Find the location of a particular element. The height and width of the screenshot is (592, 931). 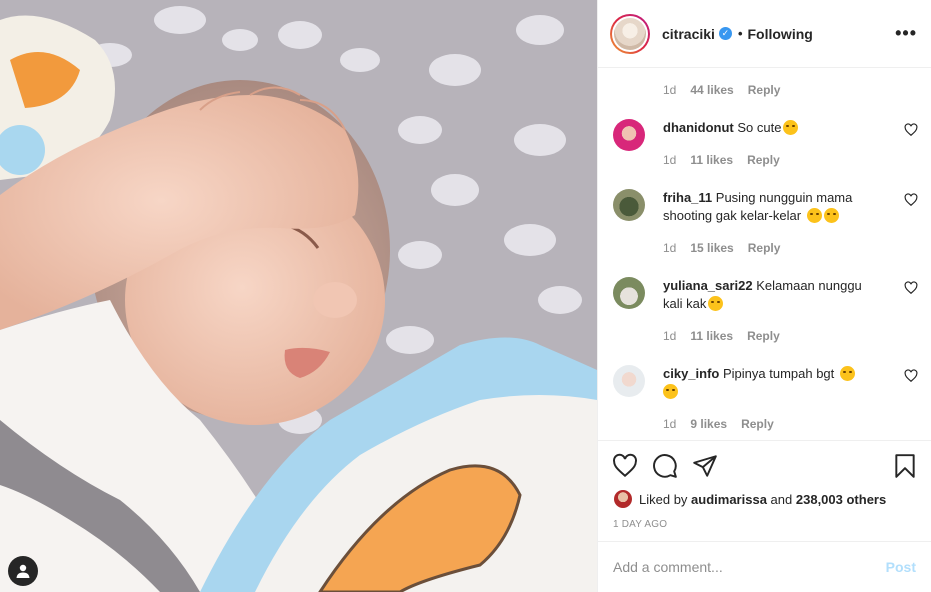

post-timestamp: 1 DAY AGO is located at coordinates (640, 524).